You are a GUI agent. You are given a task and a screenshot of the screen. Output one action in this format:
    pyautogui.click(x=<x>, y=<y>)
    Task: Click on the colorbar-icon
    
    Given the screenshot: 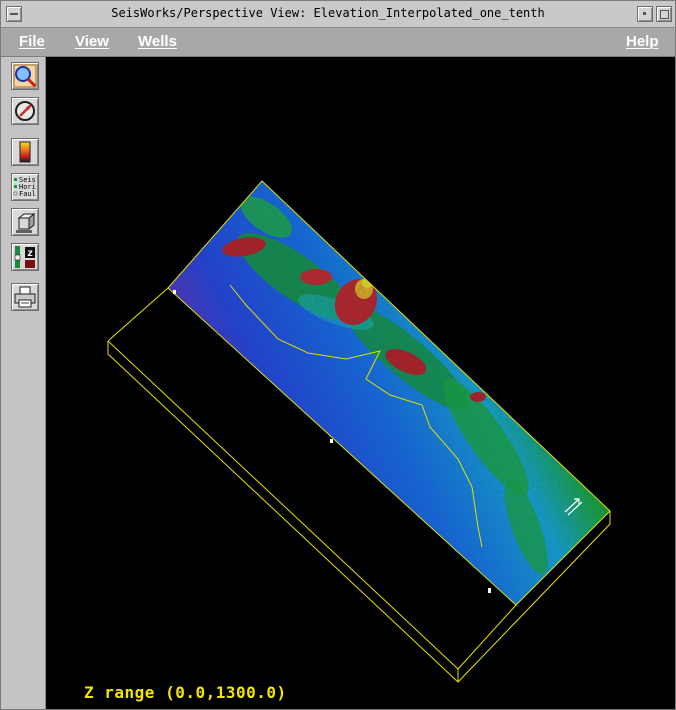 What is the action you would take?
    pyautogui.click(x=25, y=152)
    